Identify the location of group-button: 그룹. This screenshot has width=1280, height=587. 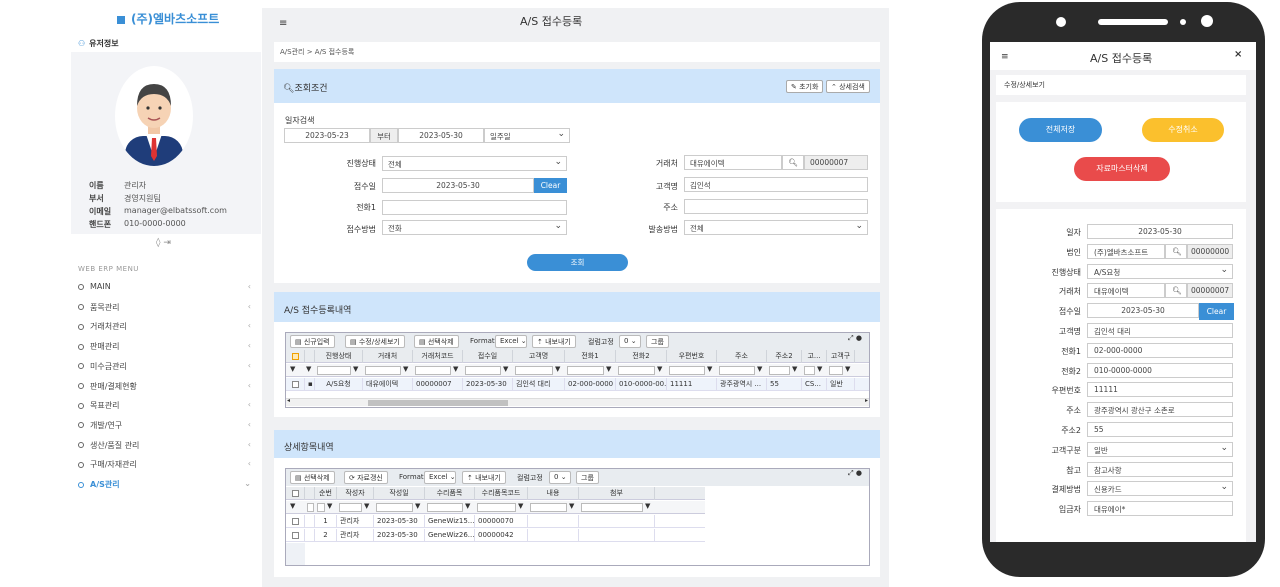
(657, 341).